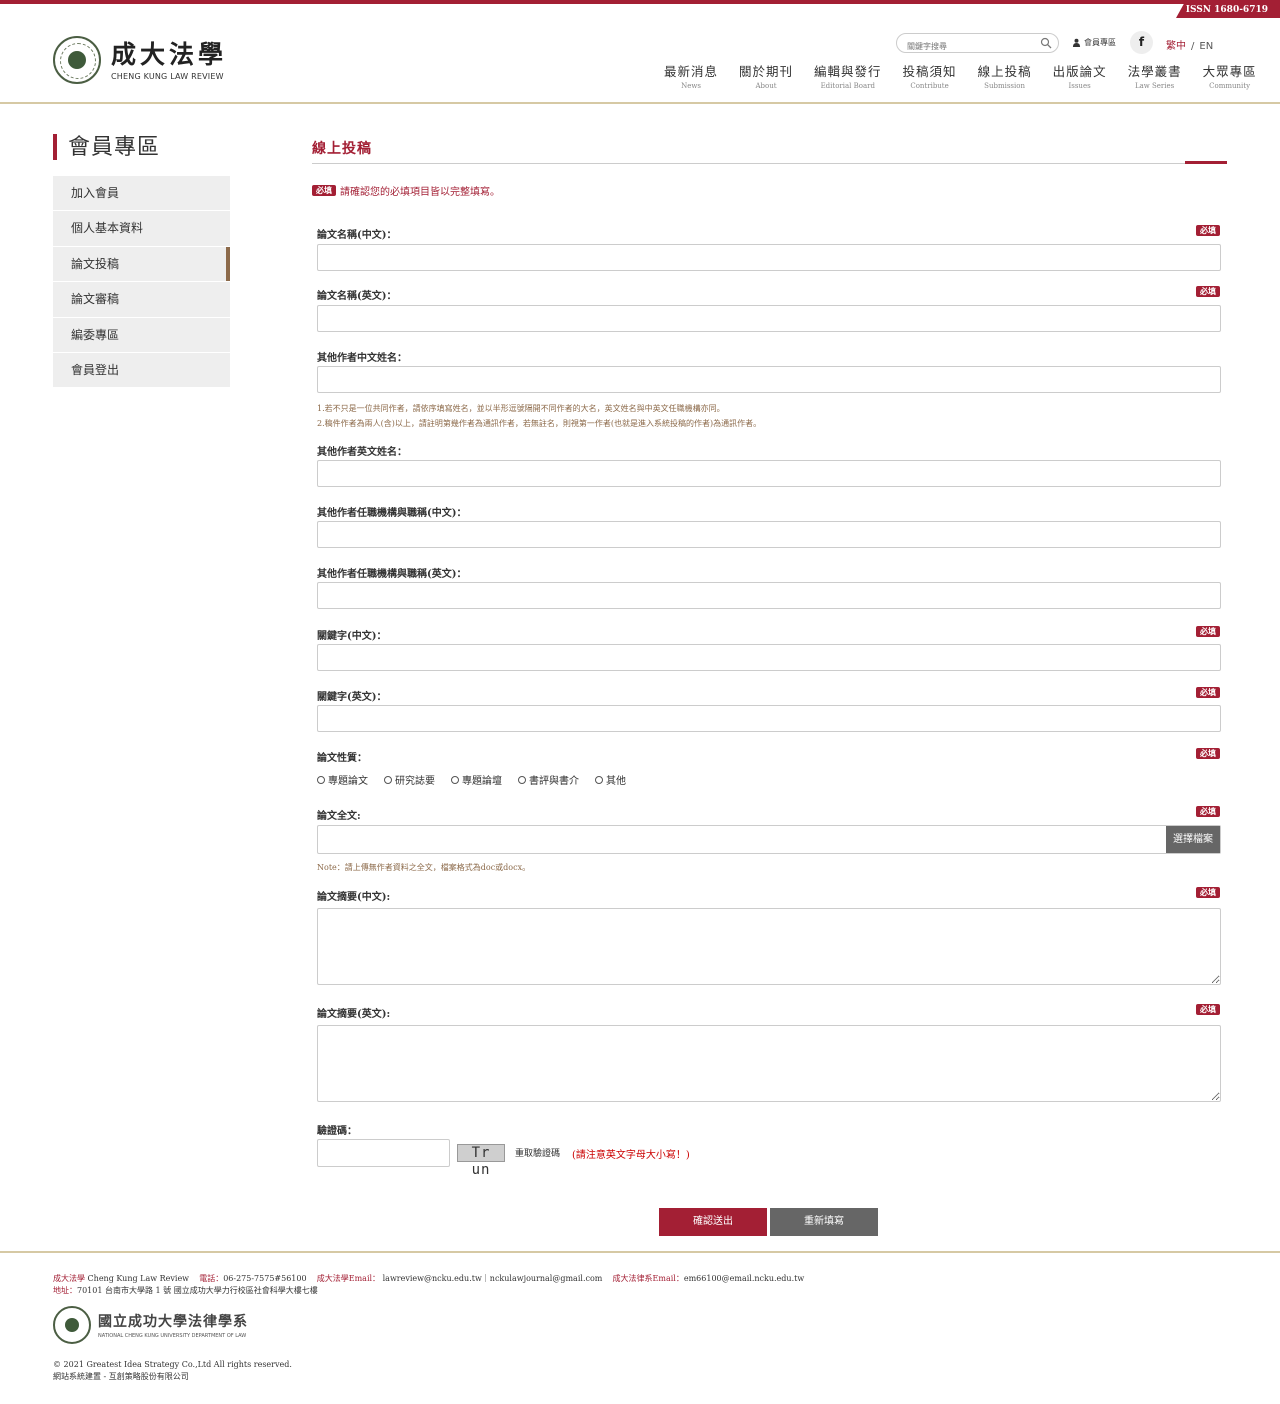 The image size is (1280, 1404). Describe the element at coordinates (769, 946) in the screenshot. I see `abstract-zh-textarea` at that location.